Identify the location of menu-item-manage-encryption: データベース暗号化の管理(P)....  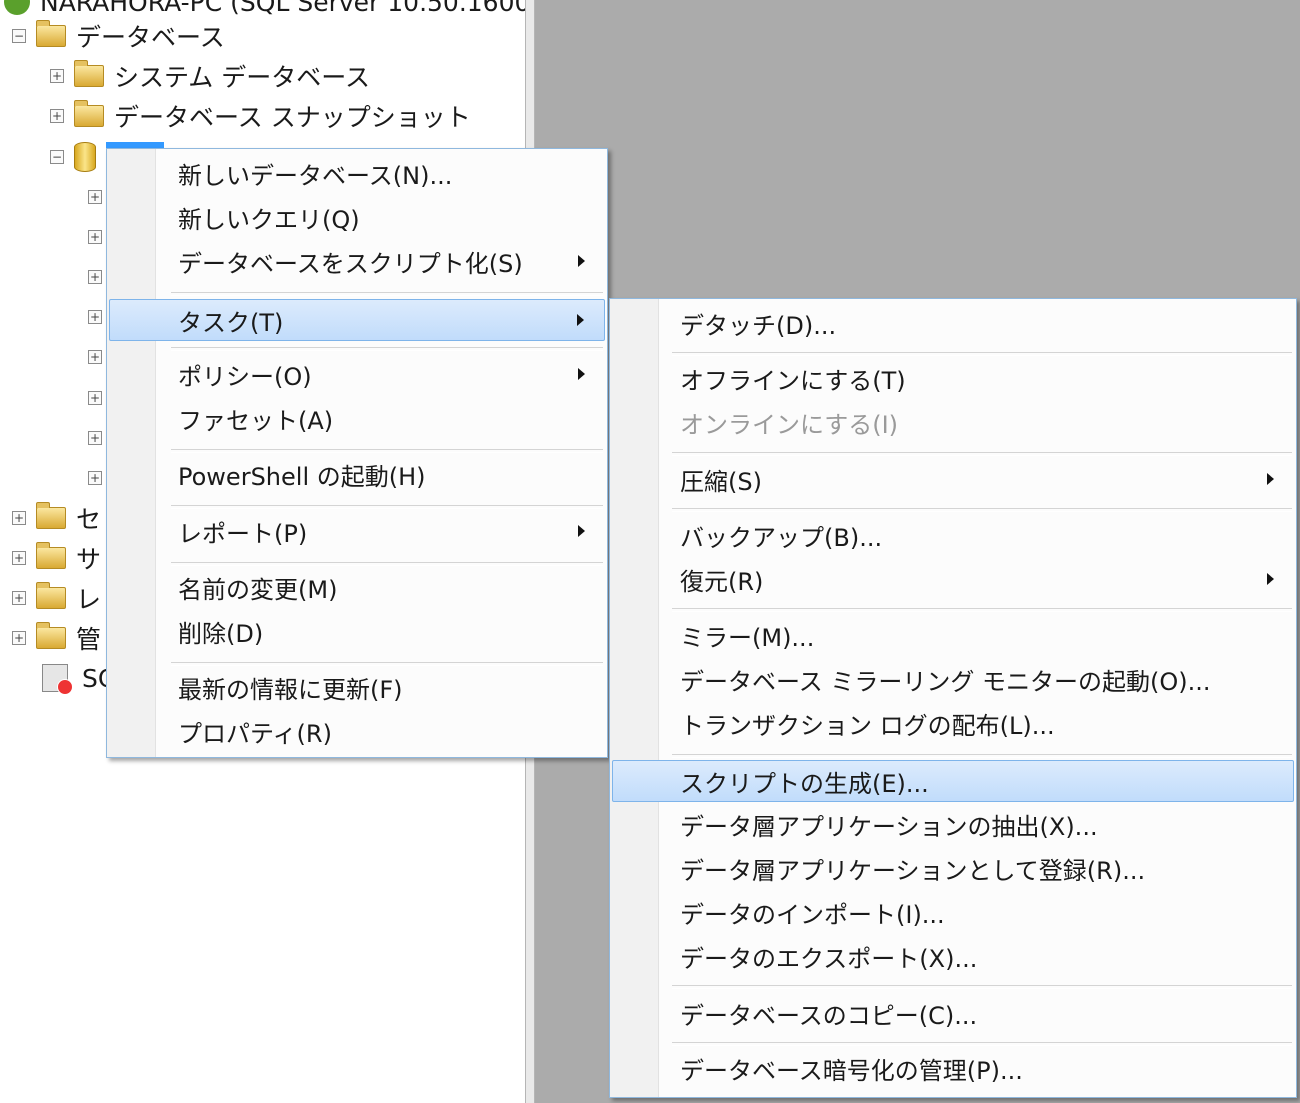
(953, 1068).